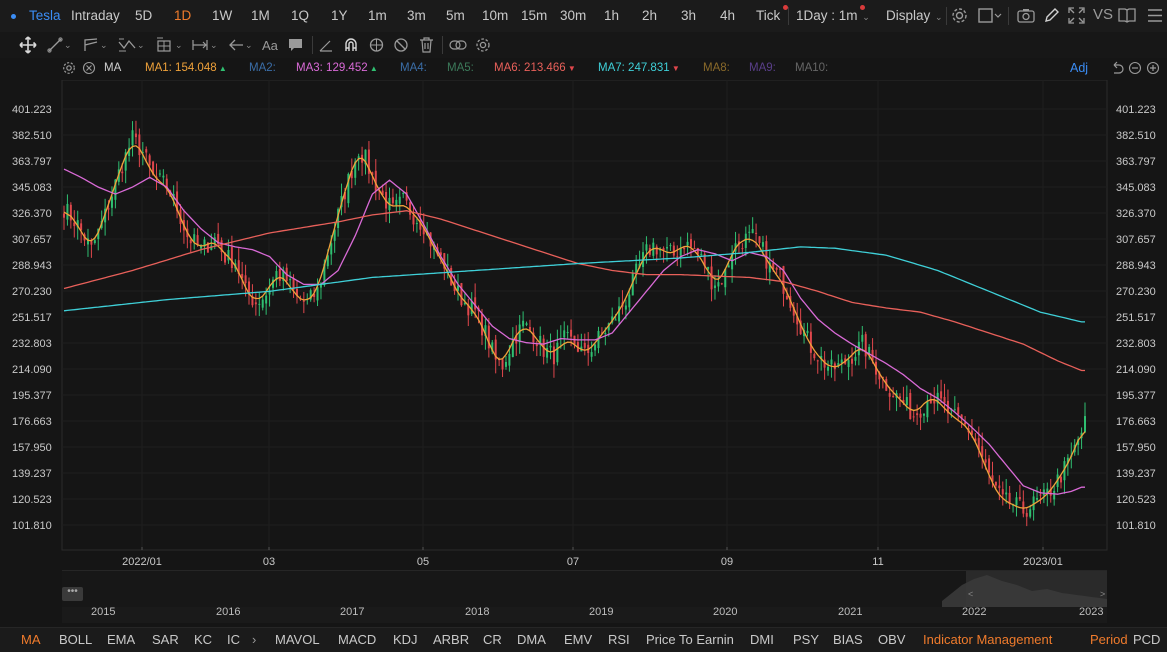 This screenshot has width=1167, height=652. Describe the element at coordinates (405, 639) in the screenshot. I see `indicator-tab-kdj: KDJ` at that location.